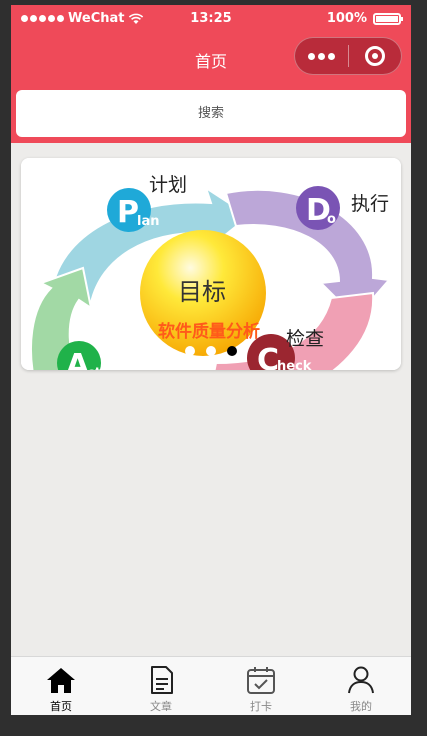 The height and width of the screenshot is (736, 427). What do you see at coordinates (321, 56) in the screenshot?
I see `more-menu-button` at bounding box center [321, 56].